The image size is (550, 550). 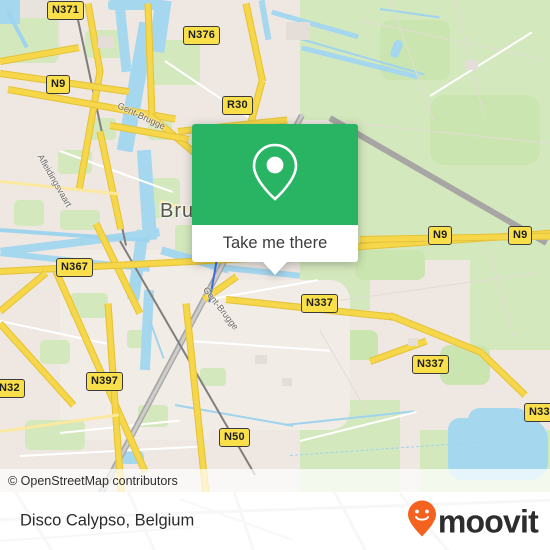 I want to click on map-pin-icon, so click(x=275, y=174).